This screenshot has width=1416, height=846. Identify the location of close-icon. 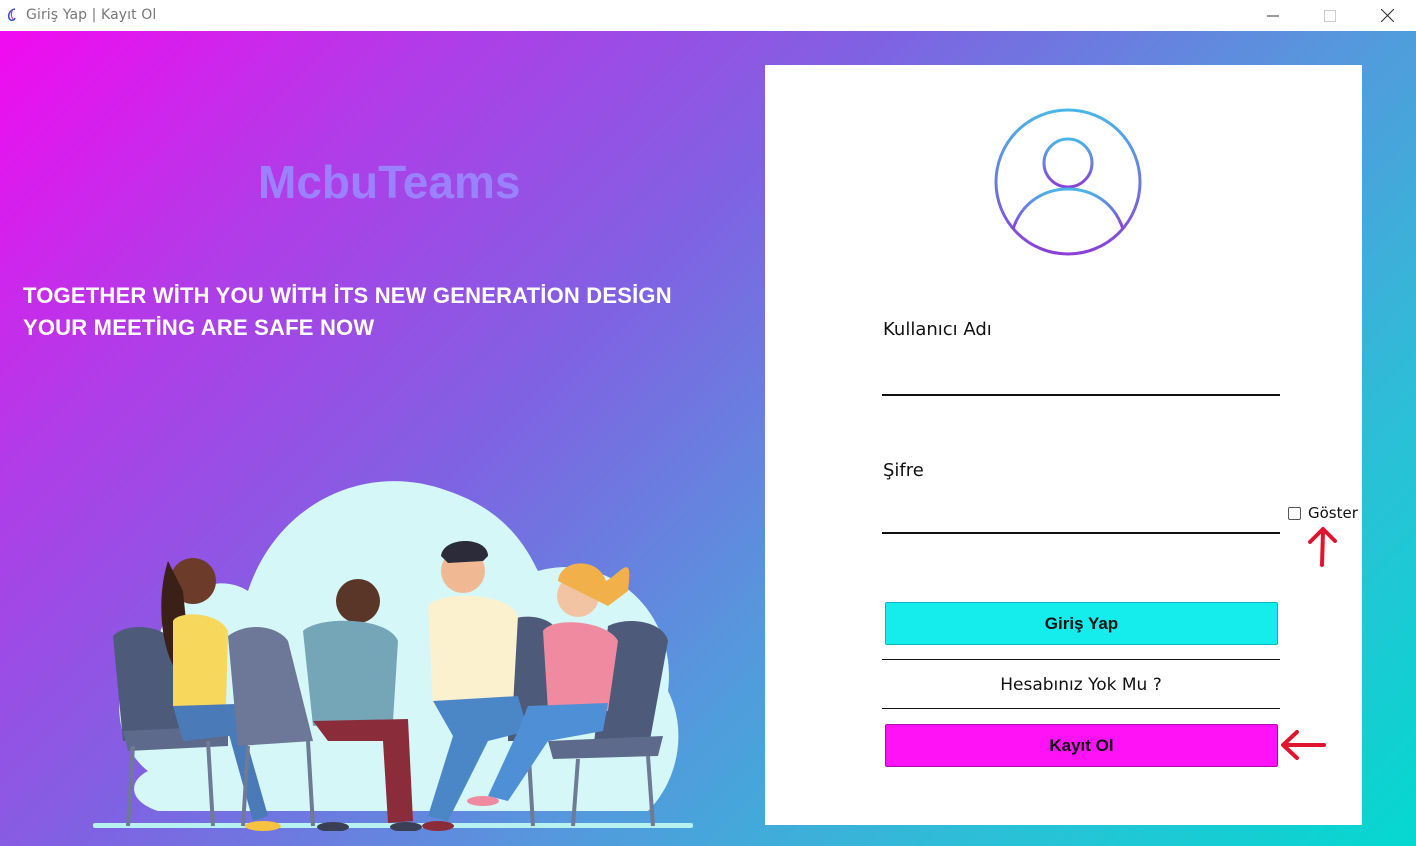
(1387, 15).